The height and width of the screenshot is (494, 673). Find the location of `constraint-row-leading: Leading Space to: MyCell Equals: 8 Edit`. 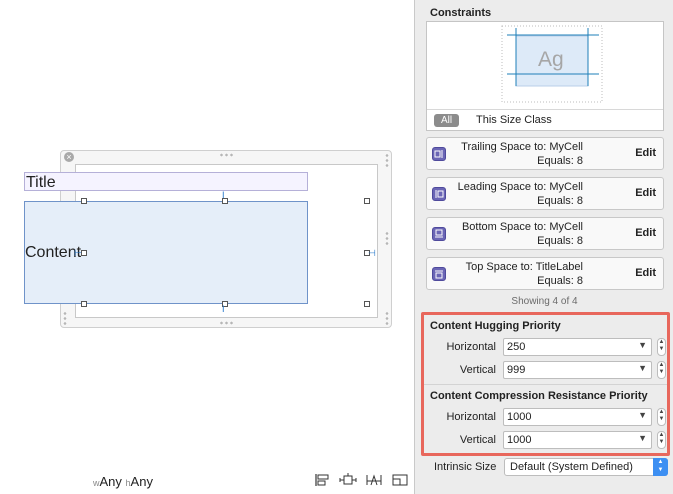

constraint-row-leading: Leading Space to: MyCell Equals: 8 Edit is located at coordinates (545, 193).